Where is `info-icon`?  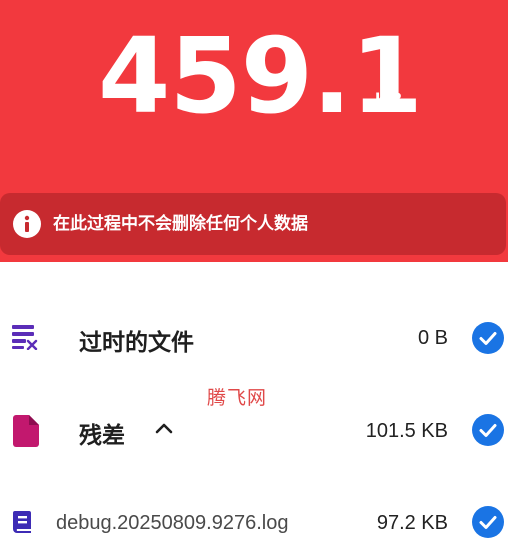
info-icon is located at coordinates (27, 224).